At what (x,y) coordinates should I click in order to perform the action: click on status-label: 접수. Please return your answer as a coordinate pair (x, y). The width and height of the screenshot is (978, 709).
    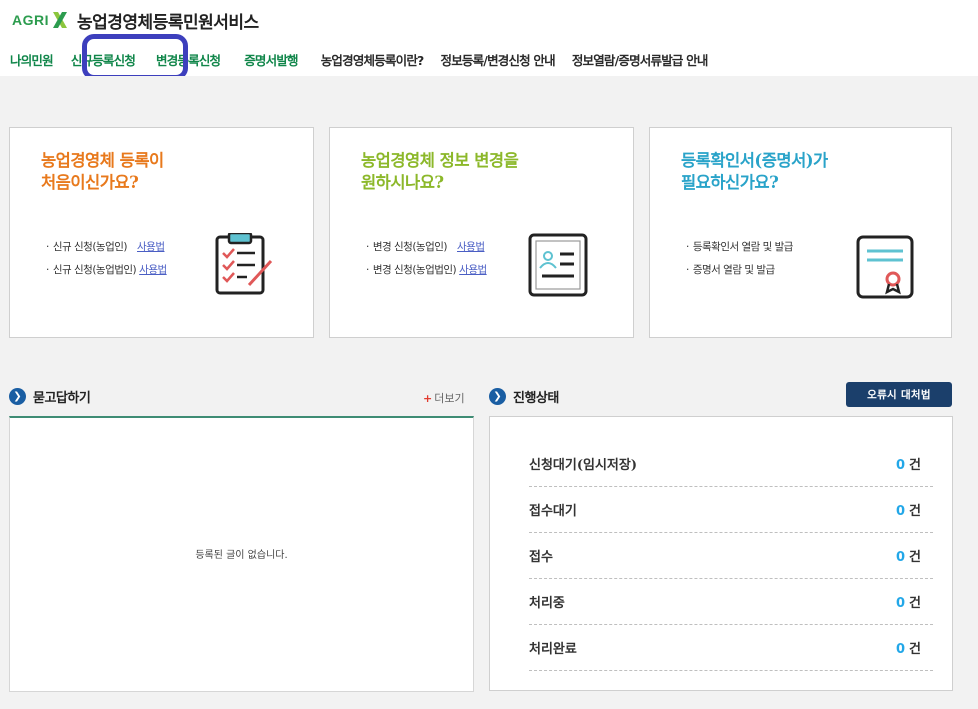
    Looking at the image, I should click on (541, 557).